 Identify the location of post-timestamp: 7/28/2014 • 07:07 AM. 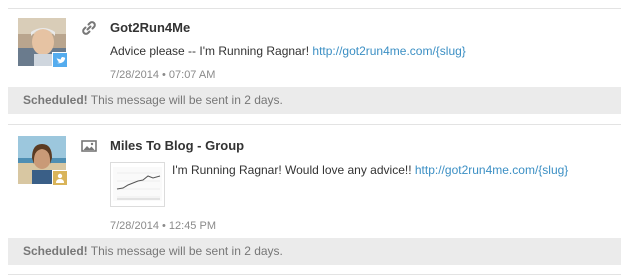
(163, 75).